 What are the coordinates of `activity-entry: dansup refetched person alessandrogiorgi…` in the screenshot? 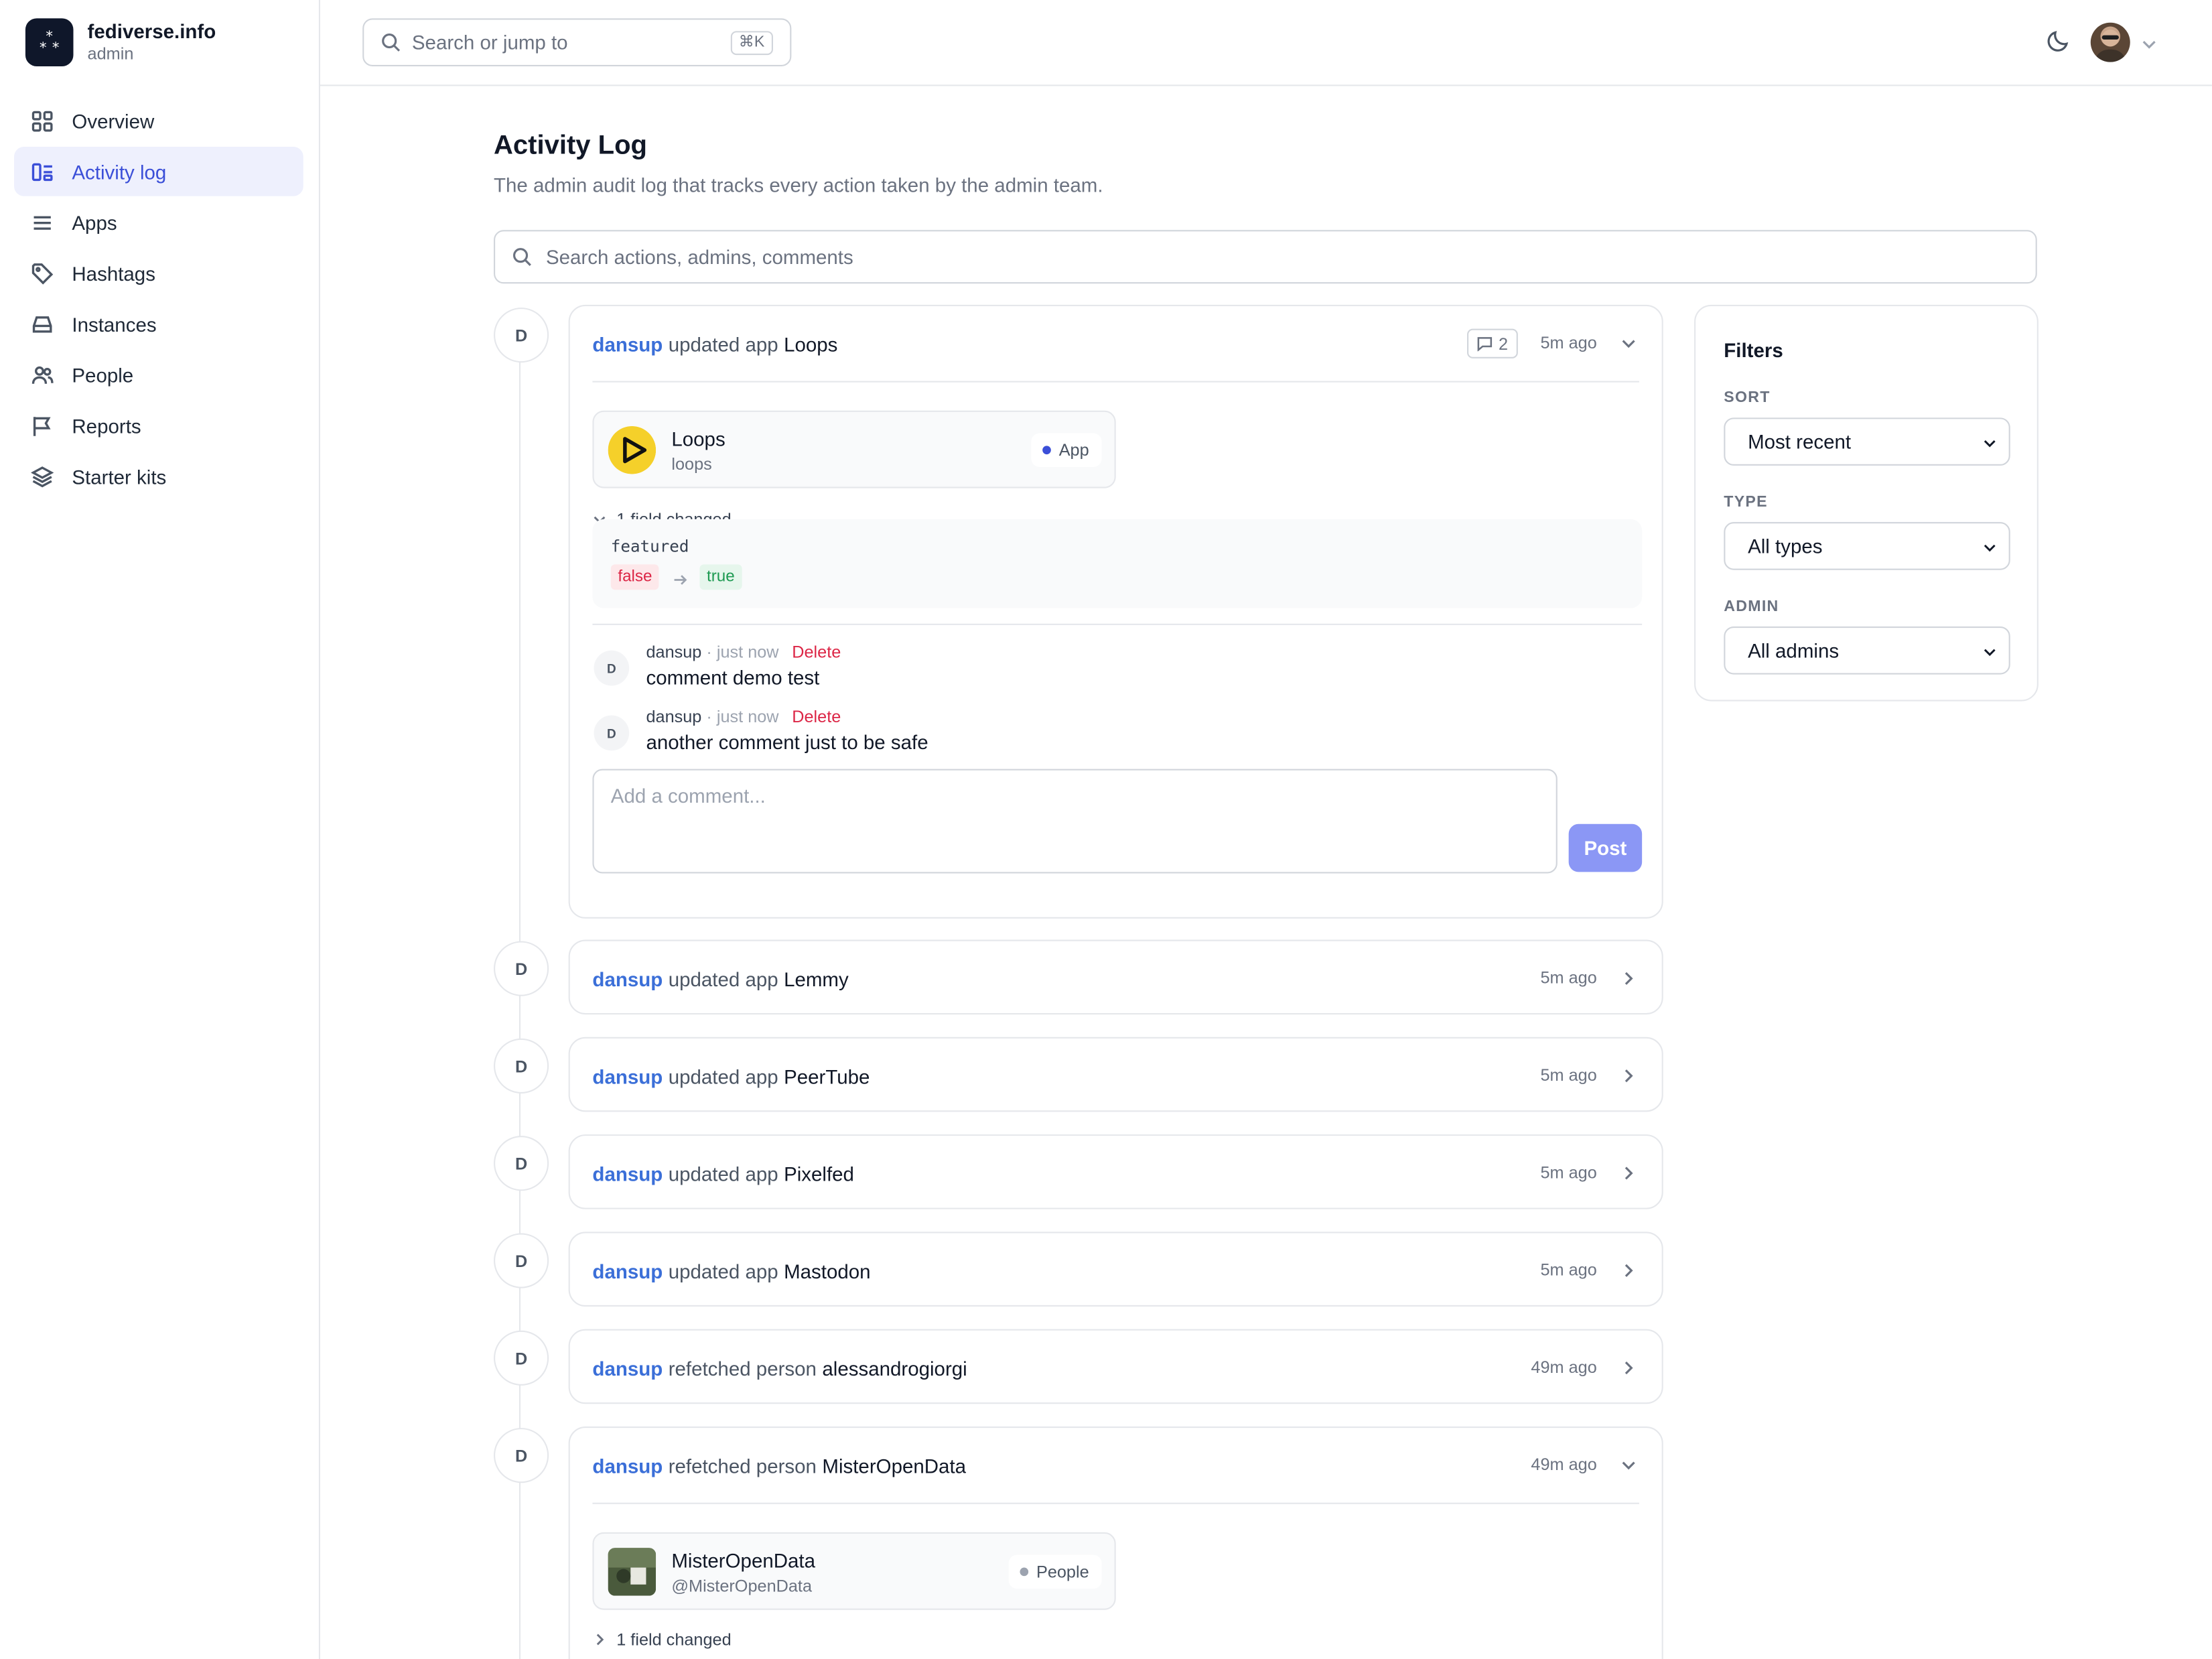 It's located at (1116, 1366).